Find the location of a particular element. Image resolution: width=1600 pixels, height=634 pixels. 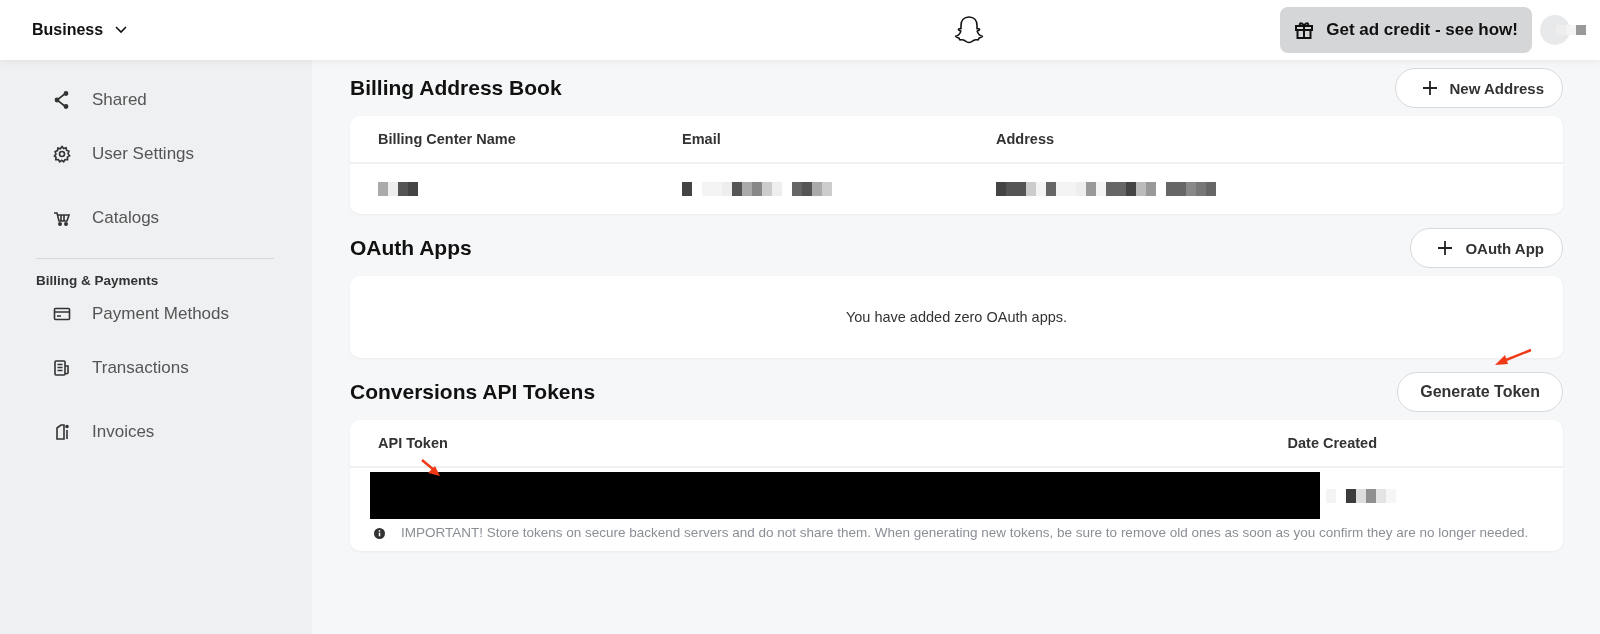

important-note: IMPORTANT! Store tokens on secure backend servers and do not share them. When generating new tokens, be sure to remove old ones as soon as you confirm they are no longer needed. is located at coordinates (965, 533).